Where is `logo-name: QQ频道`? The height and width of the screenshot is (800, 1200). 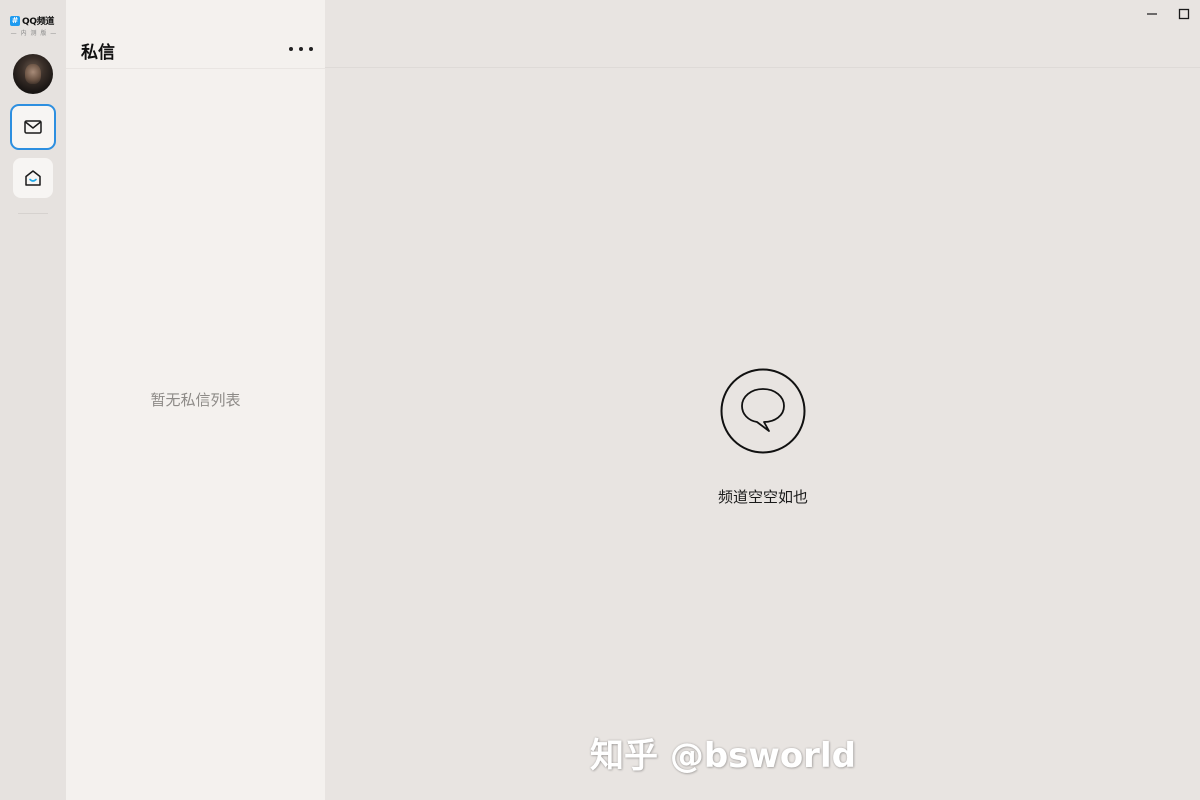
logo-name: QQ频道 is located at coordinates (38, 22).